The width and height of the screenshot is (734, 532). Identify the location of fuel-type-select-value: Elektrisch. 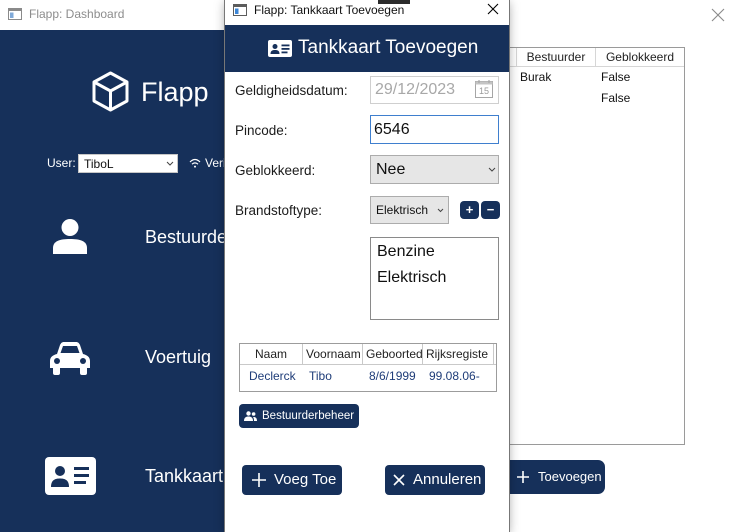
(402, 210).